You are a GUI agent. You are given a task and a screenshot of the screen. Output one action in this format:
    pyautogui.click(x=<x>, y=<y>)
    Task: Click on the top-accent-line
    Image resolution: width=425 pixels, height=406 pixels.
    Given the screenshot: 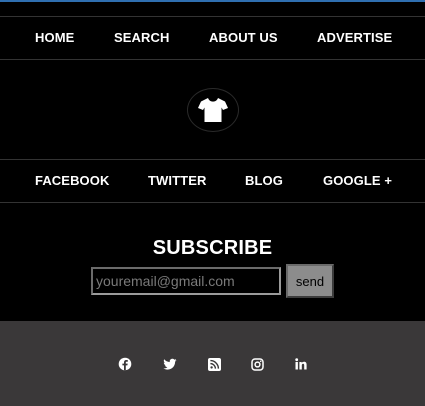 What is the action you would take?
    pyautogui.click(x=212, y=1)
    